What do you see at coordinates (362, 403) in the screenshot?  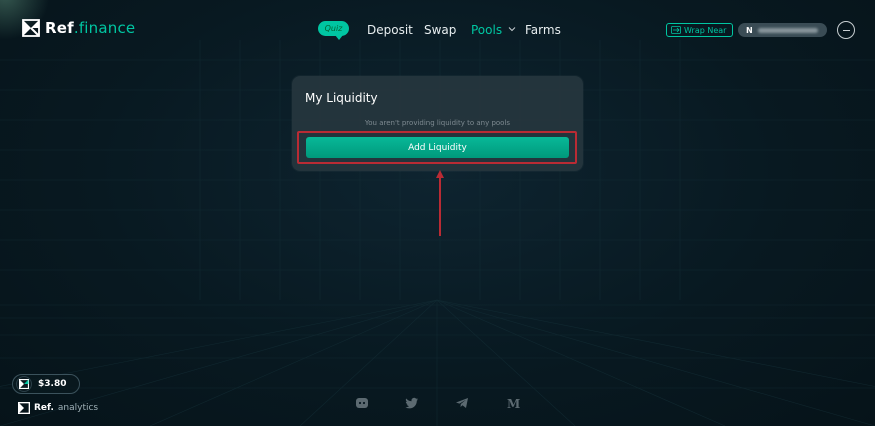 I see `discord-icon` at bounding box center [362, 403].